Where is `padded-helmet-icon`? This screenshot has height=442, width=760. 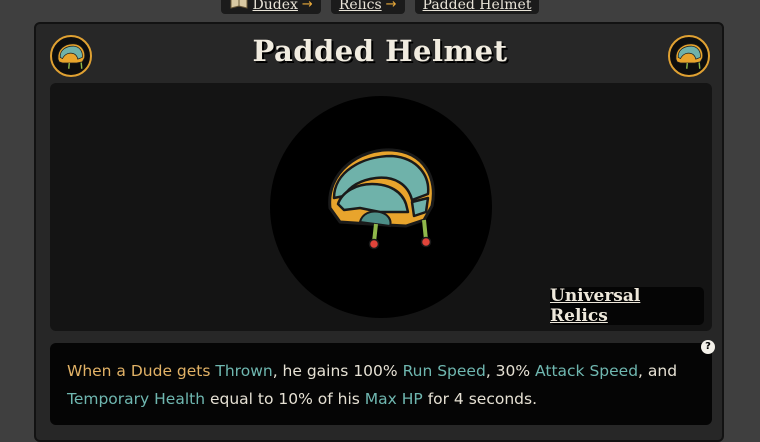
padded-helmet-icon is located at coordinates (381, 198).